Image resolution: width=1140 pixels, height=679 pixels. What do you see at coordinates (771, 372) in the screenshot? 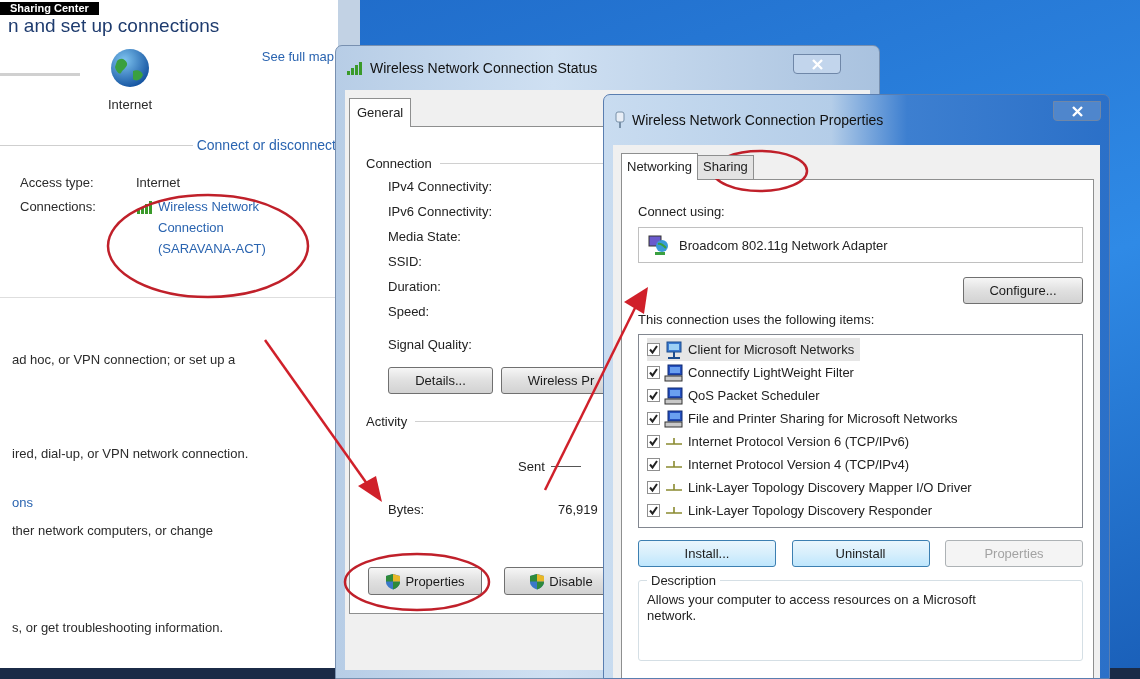
I see `item-label: Connectify LightWeight Filter` at bounding box center [771, 372].